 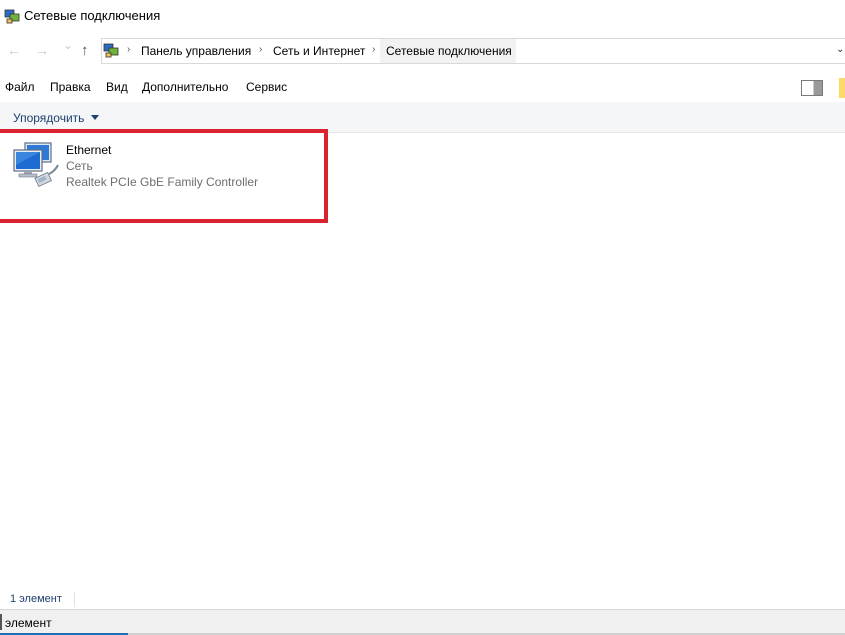 I want to click on network-connections-icon, so click(x=12, y=16).